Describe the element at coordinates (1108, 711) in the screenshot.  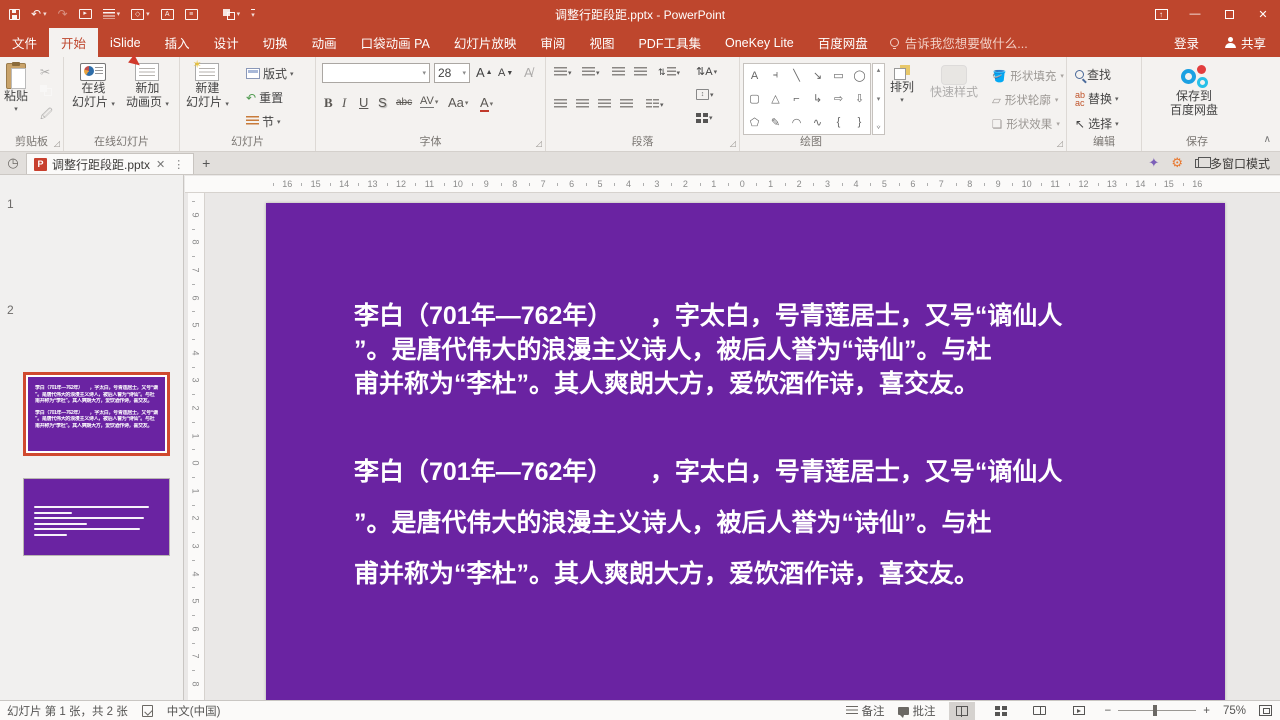
I see `zoom-out-button: −` at that location.